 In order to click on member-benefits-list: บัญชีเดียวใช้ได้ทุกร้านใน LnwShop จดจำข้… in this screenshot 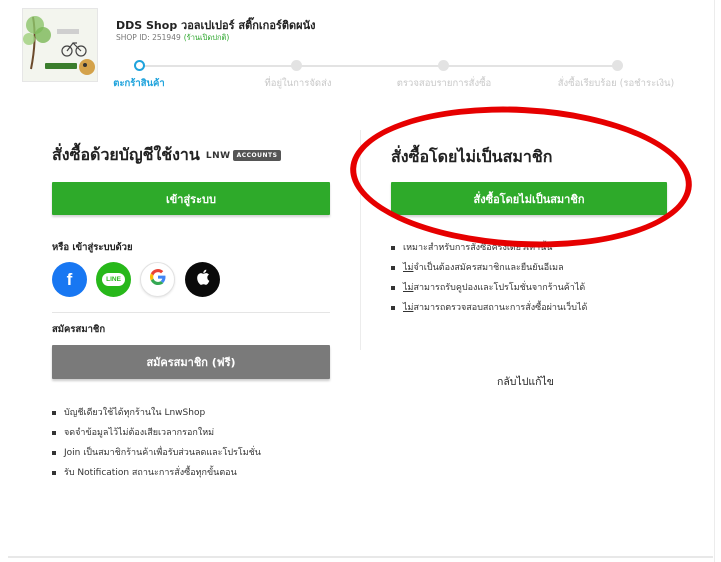, I will do `click(156, 443)`.